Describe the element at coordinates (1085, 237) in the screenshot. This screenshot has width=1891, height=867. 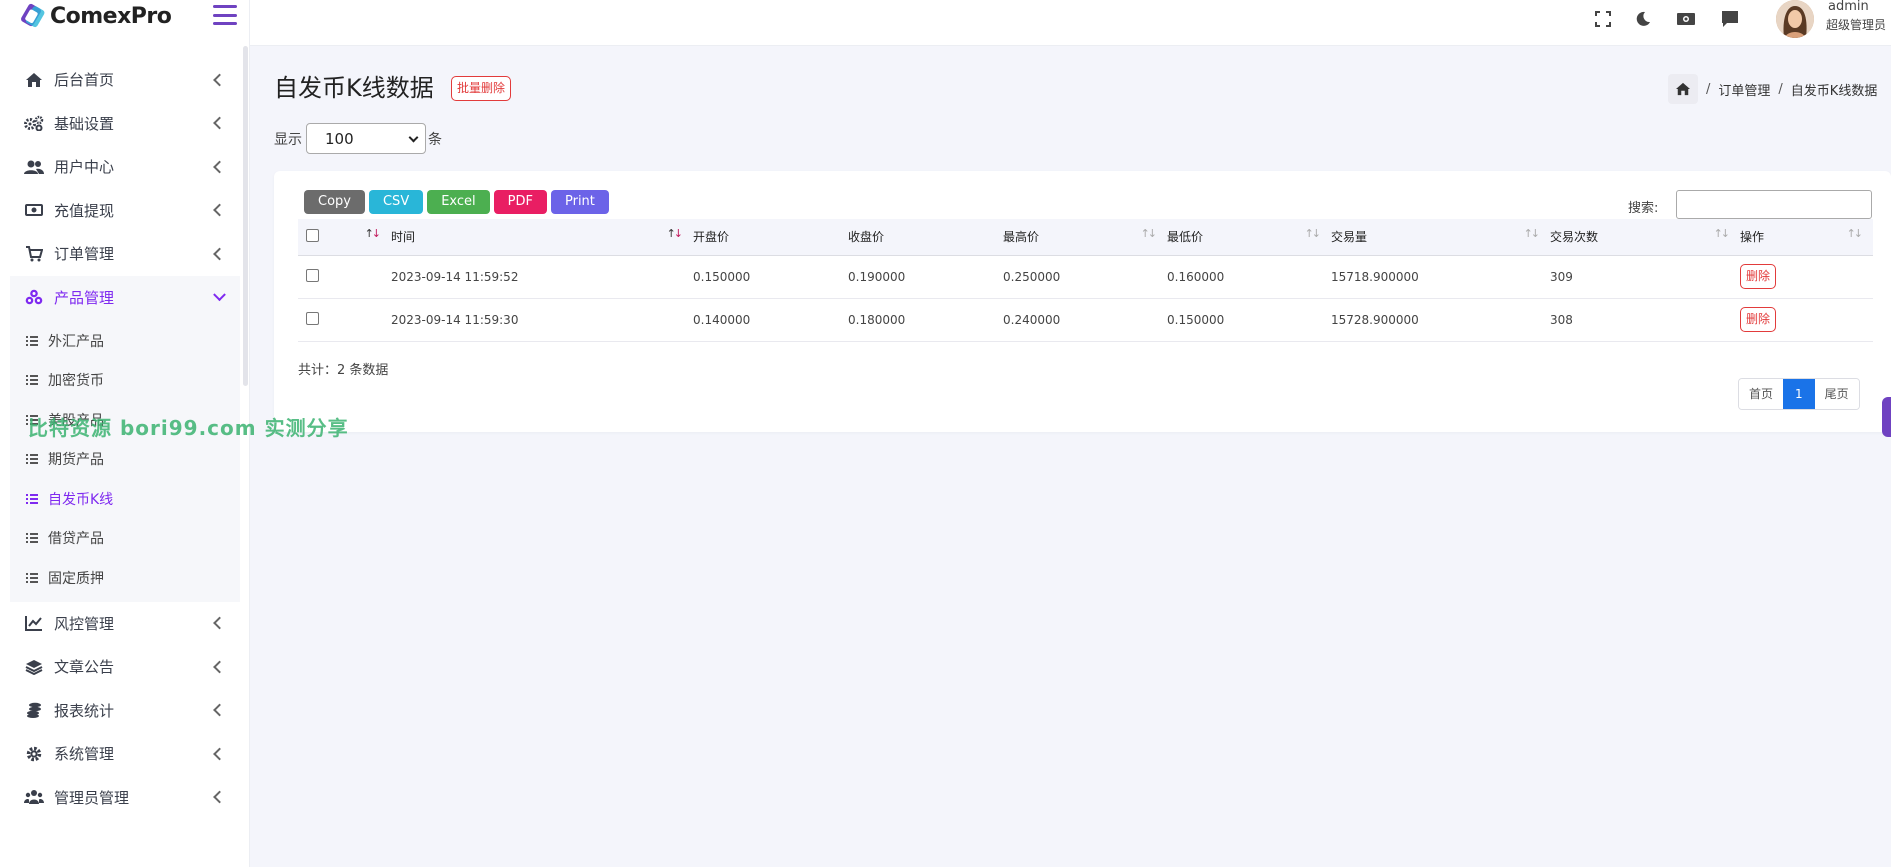
I see `column-header-high: 最高价 ↑↓` at that location.